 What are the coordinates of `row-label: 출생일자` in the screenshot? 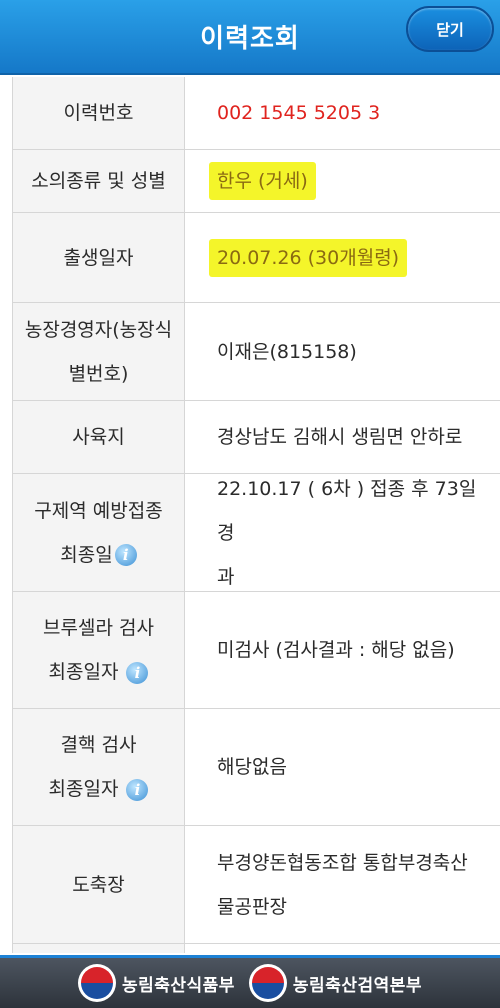 It's located at (99, 257).